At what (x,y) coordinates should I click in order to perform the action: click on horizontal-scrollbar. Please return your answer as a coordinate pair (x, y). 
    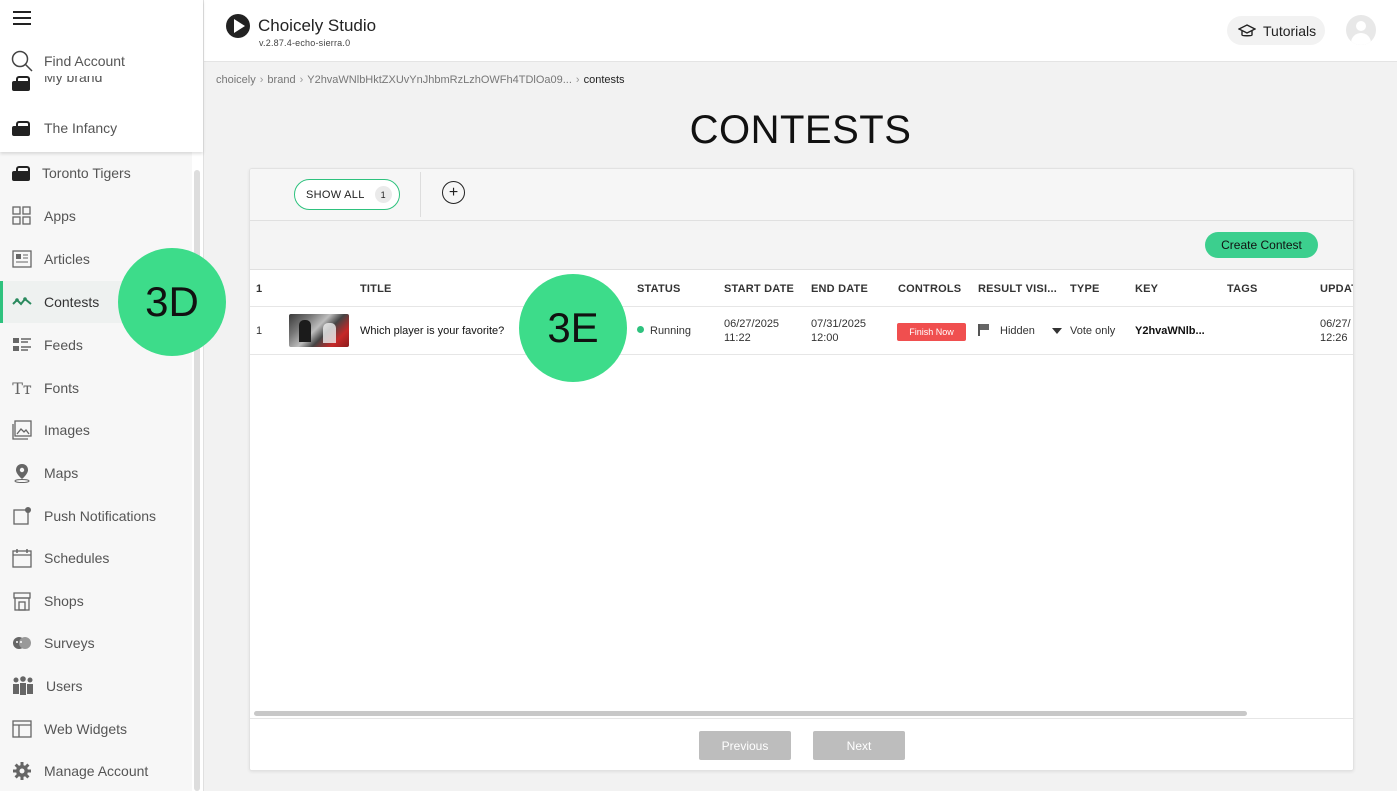
    Looking at the image, I should click on (750, 713).